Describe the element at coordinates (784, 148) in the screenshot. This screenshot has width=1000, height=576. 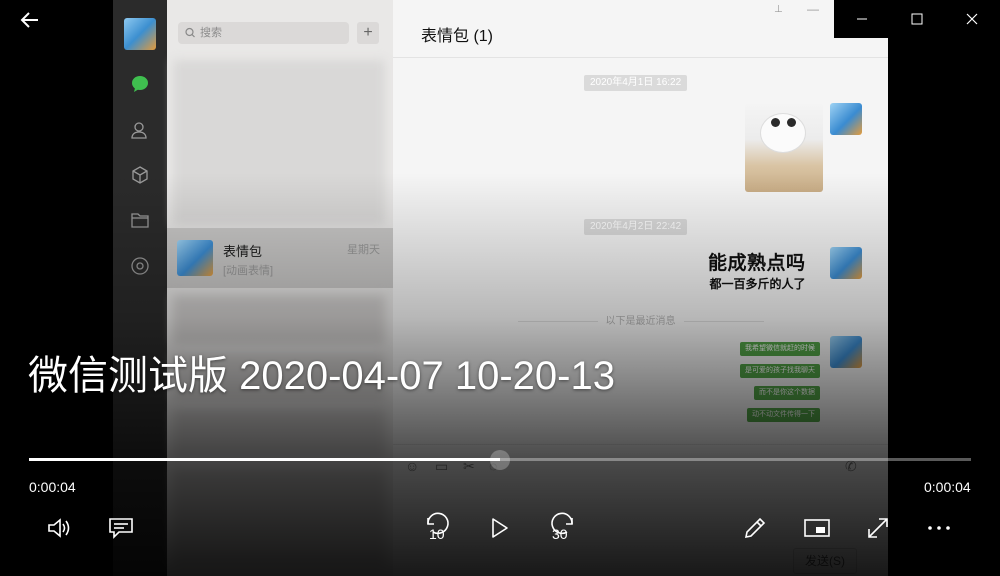
I see `kitten-sticker` at that location.